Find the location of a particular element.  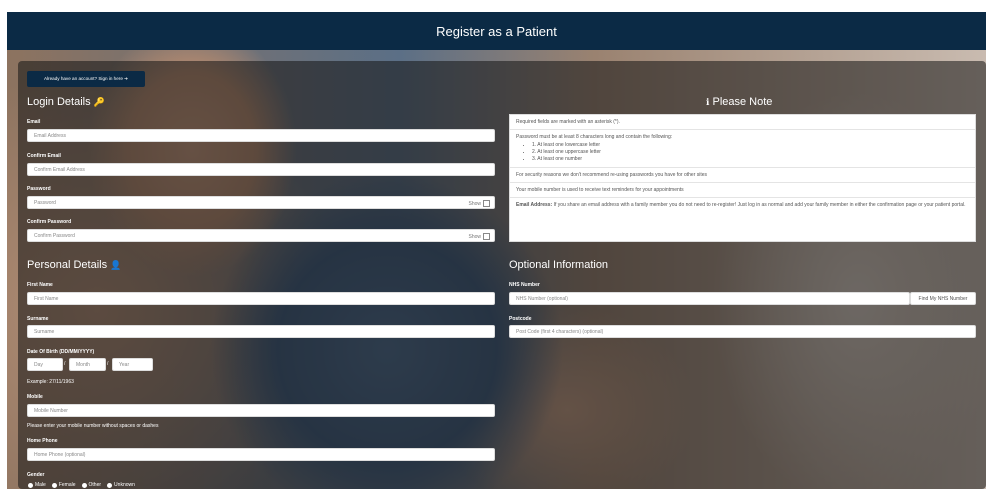

first-name-label: First Name is located at coordinates (40, 285).